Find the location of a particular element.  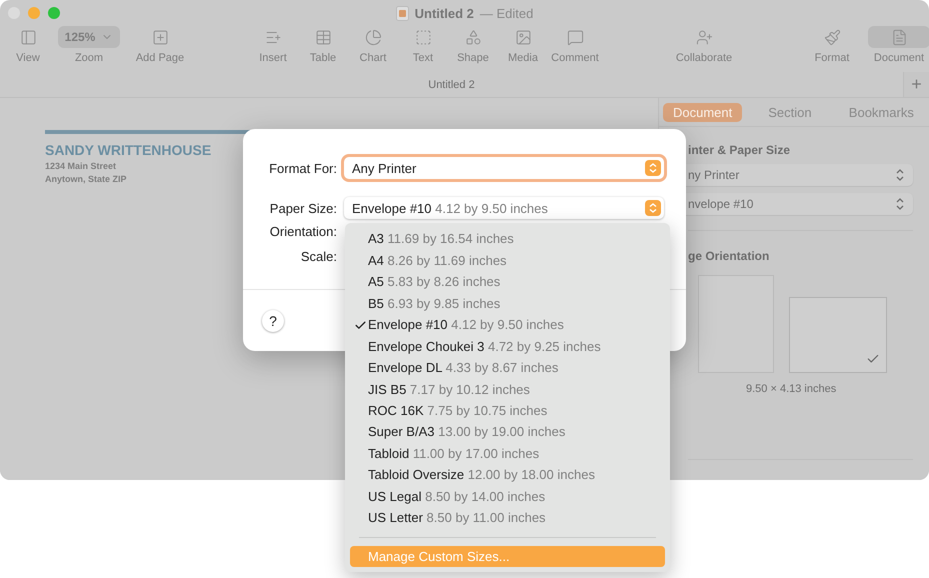

landscape-option is located at coordinates (838, 335).